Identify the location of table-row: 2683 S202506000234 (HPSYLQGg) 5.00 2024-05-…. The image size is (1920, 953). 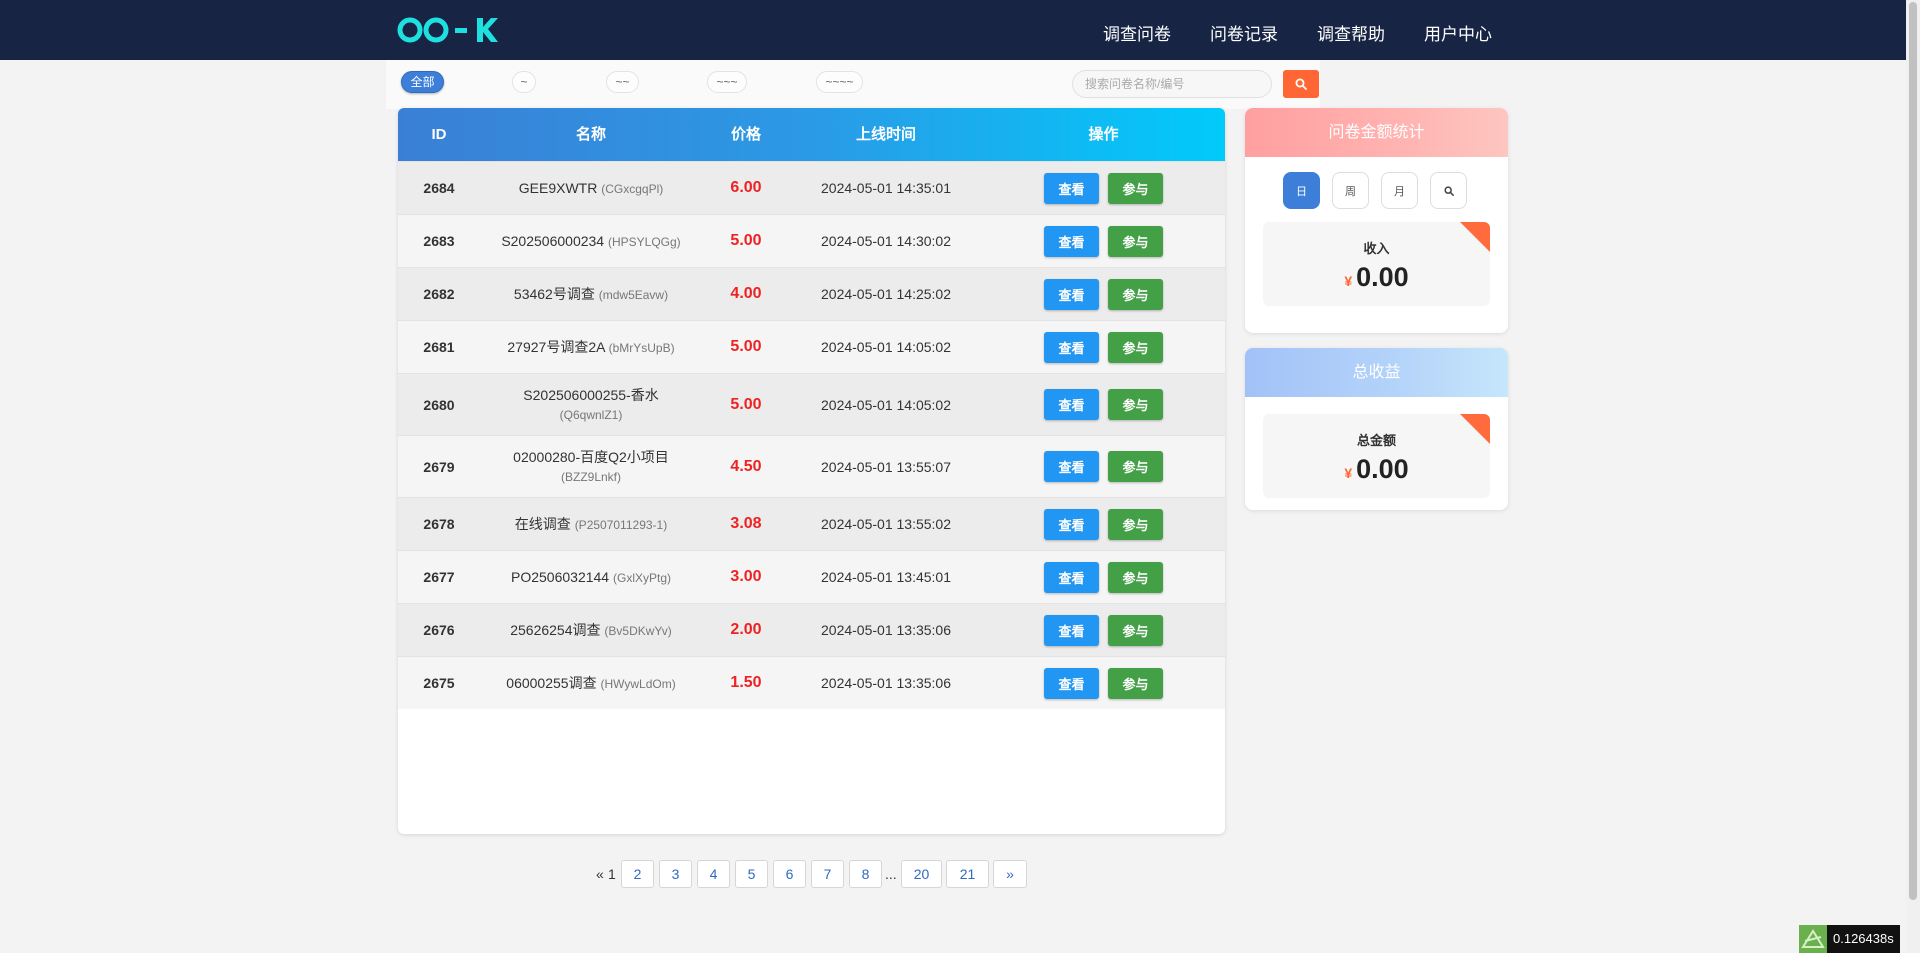
(811, 240).